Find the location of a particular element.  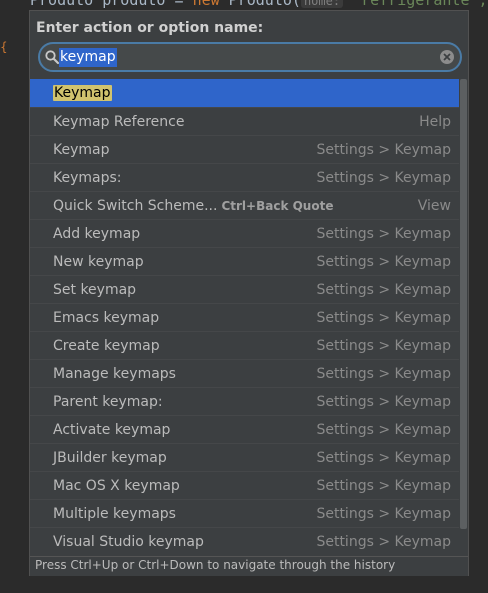

list-item: Set keymap Settings > Keymap is located at coordinates (245, 289).